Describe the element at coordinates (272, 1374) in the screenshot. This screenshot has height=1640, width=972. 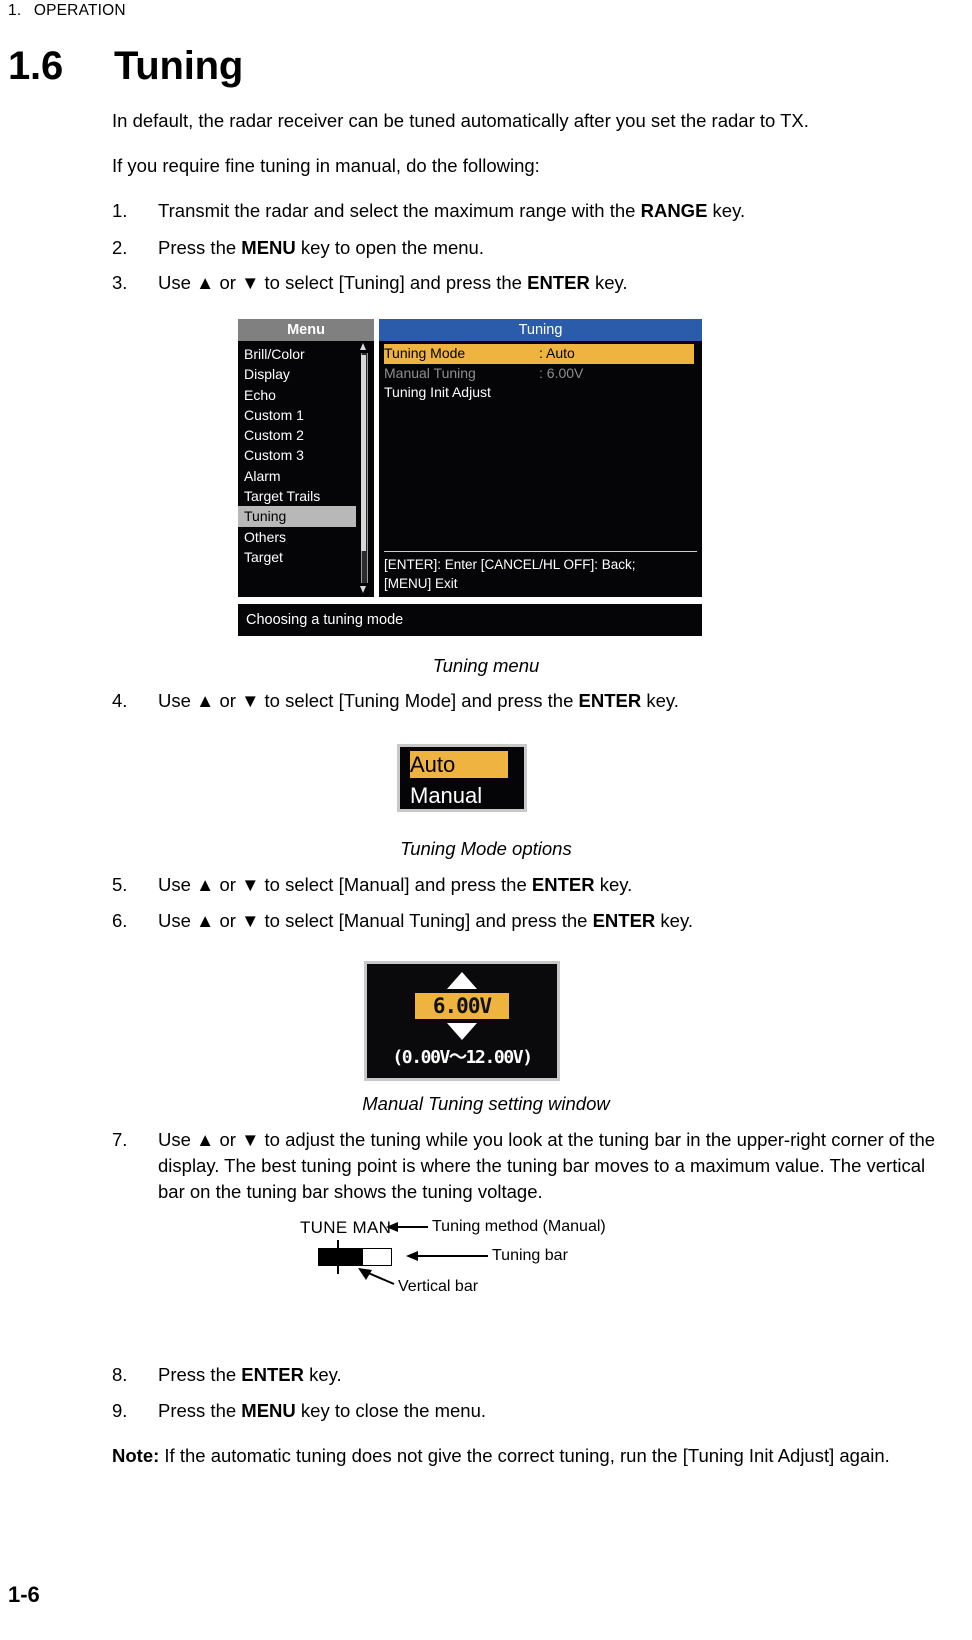
I see `step-8-key: ENTER` at that location.